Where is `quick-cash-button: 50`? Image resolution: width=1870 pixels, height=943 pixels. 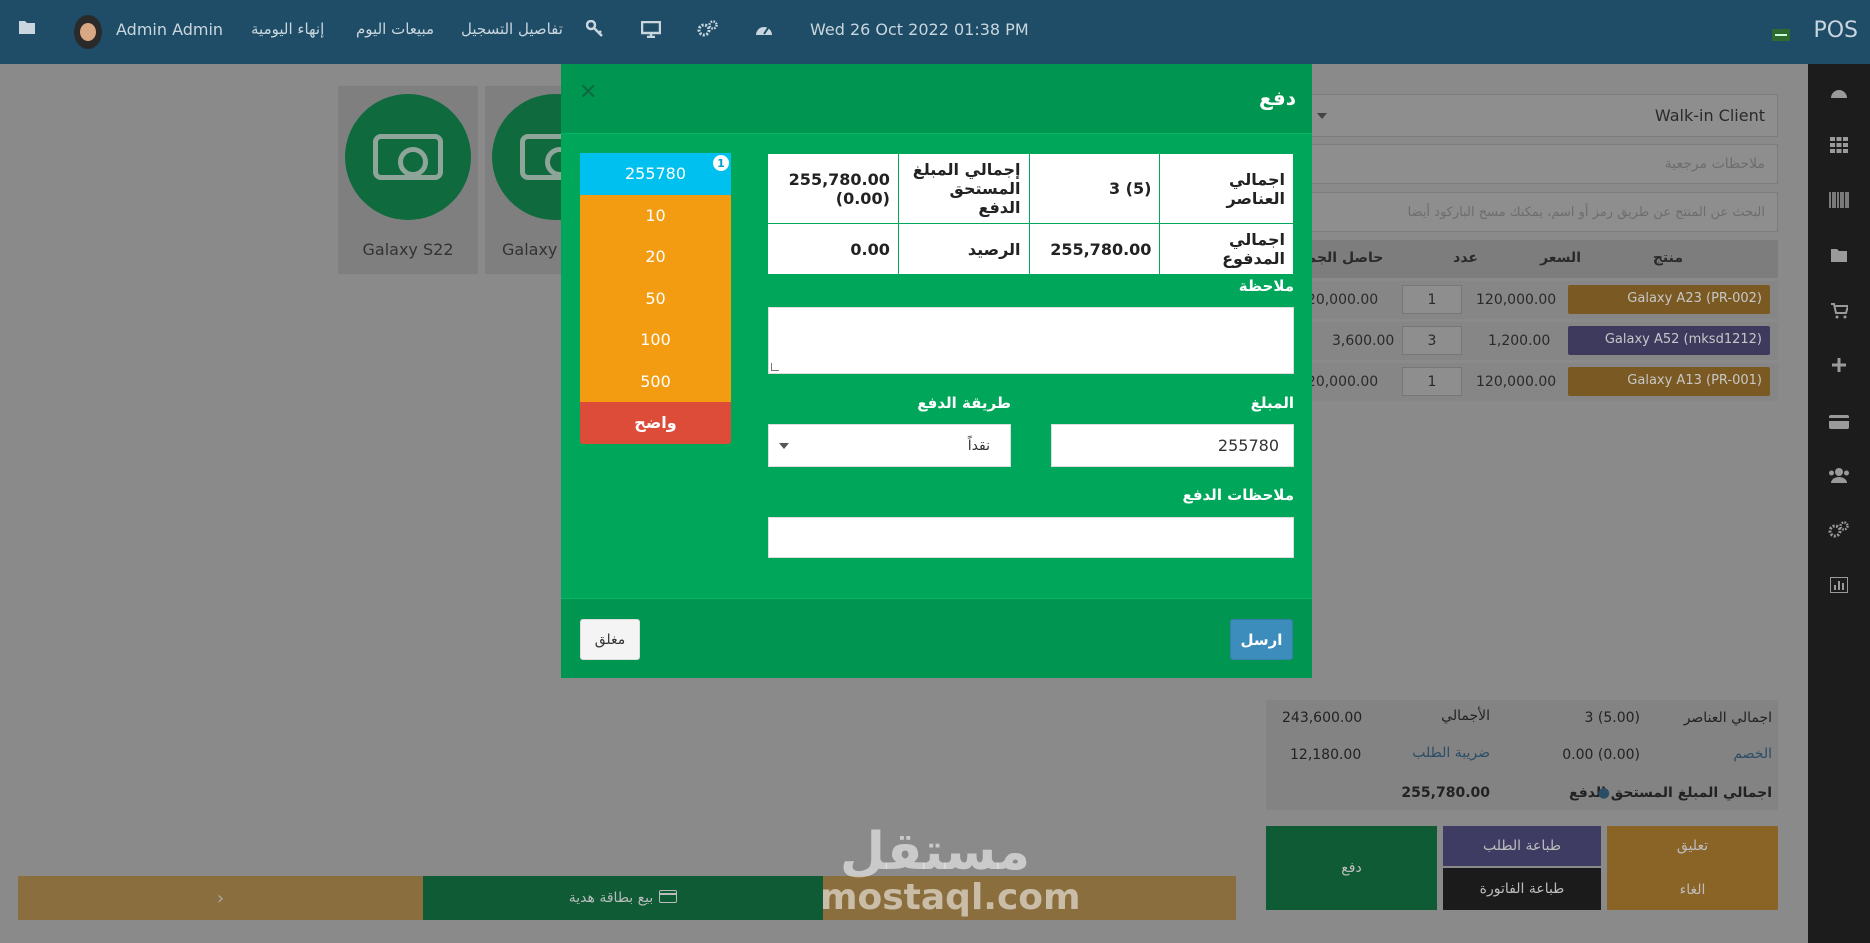 quick-cash-button: 50 is located at coordinates (655, 298).